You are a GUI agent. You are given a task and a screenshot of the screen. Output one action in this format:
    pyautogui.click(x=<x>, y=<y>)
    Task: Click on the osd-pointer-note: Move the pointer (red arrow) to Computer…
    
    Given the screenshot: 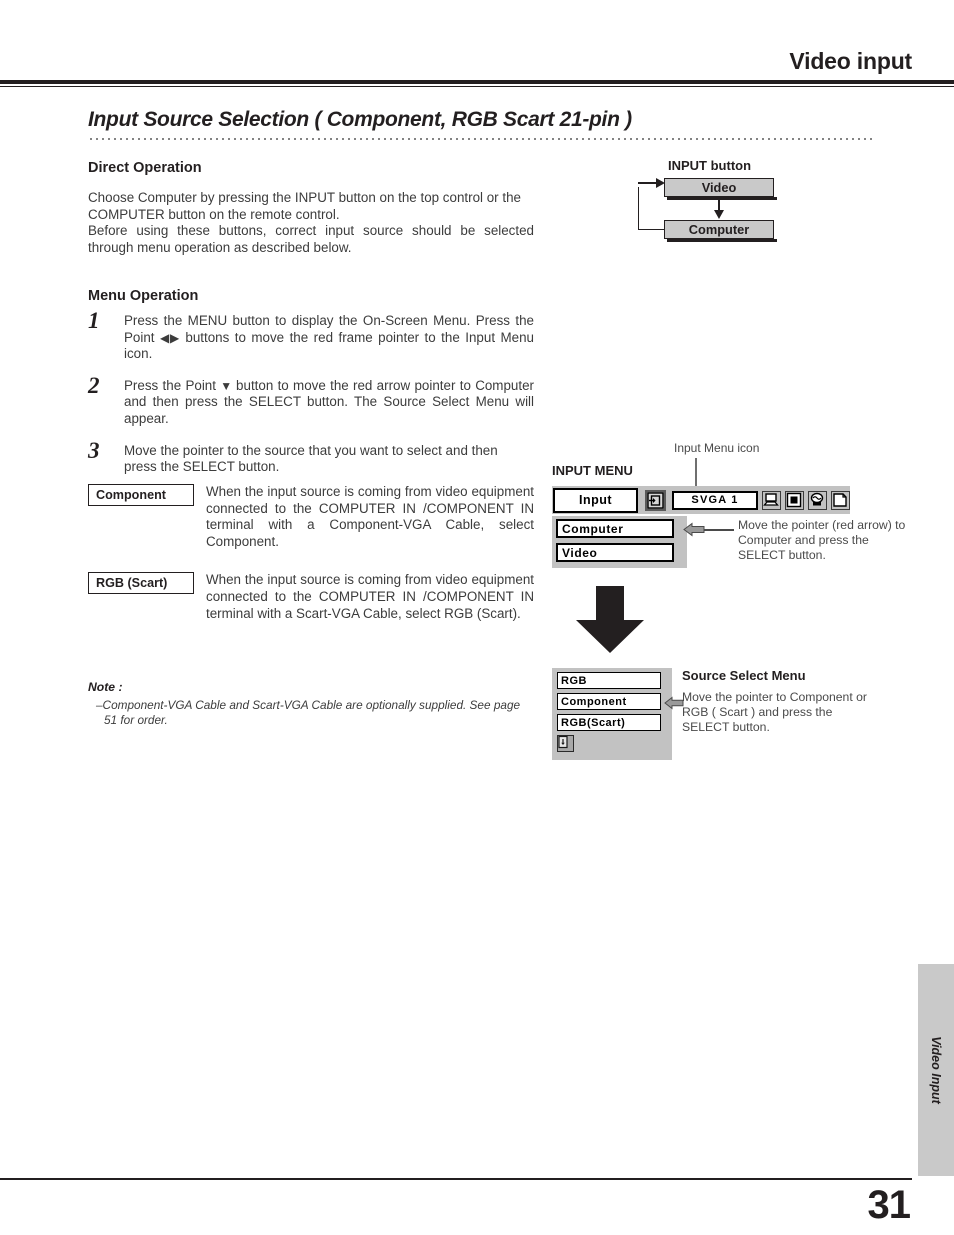 What is the action you would take?
    pyautogui.click(x=822, y=540)
    